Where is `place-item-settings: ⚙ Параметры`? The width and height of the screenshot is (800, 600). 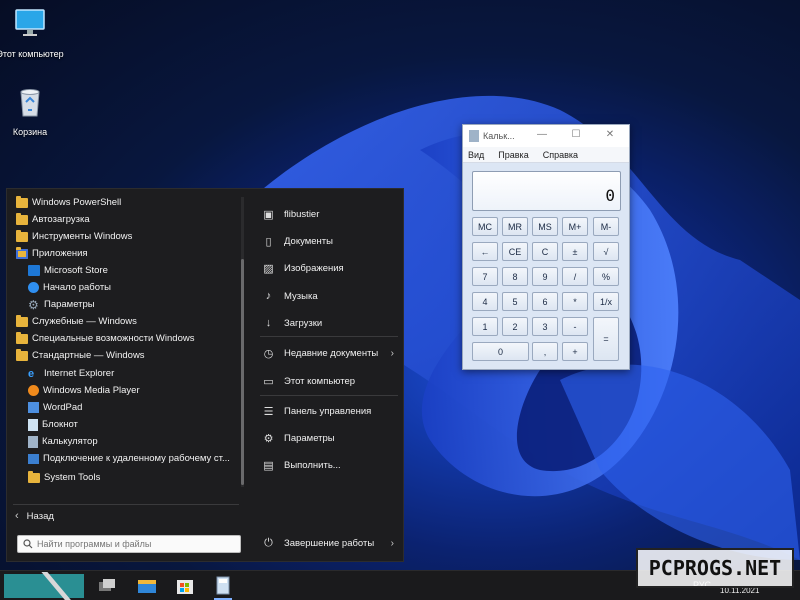 place-item-settings: ⚙ Параметры is located at coordinates (332, 438).